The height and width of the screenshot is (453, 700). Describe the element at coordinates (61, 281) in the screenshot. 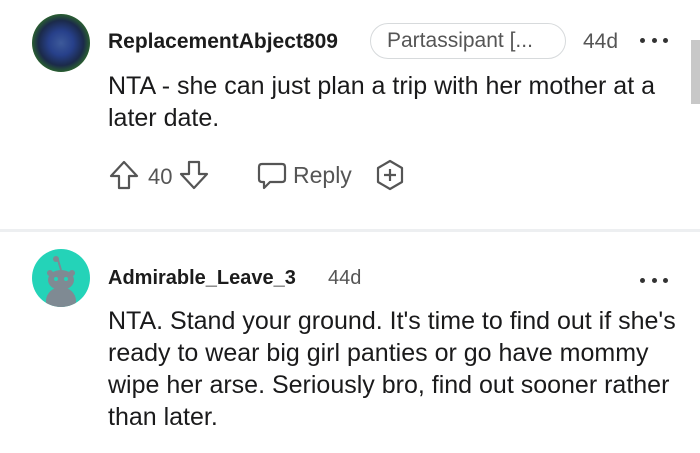

I see `snoo-avatar-icon` at that location.